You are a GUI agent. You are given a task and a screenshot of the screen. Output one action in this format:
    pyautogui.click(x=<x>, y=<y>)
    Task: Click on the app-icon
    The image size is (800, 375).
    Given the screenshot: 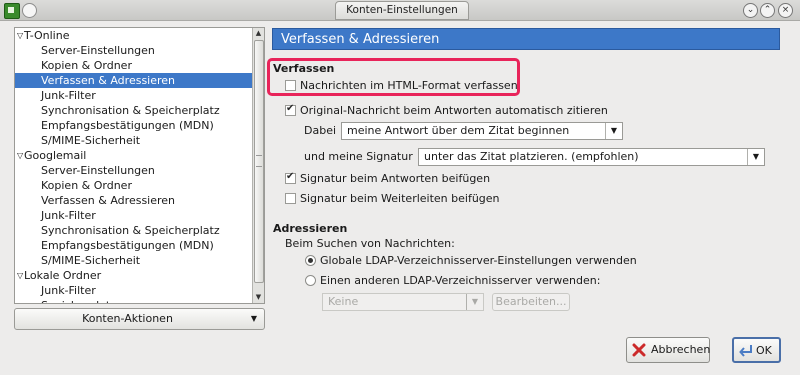 What is the action you would take?
    pyautogui.click(x=12, y=11)
    